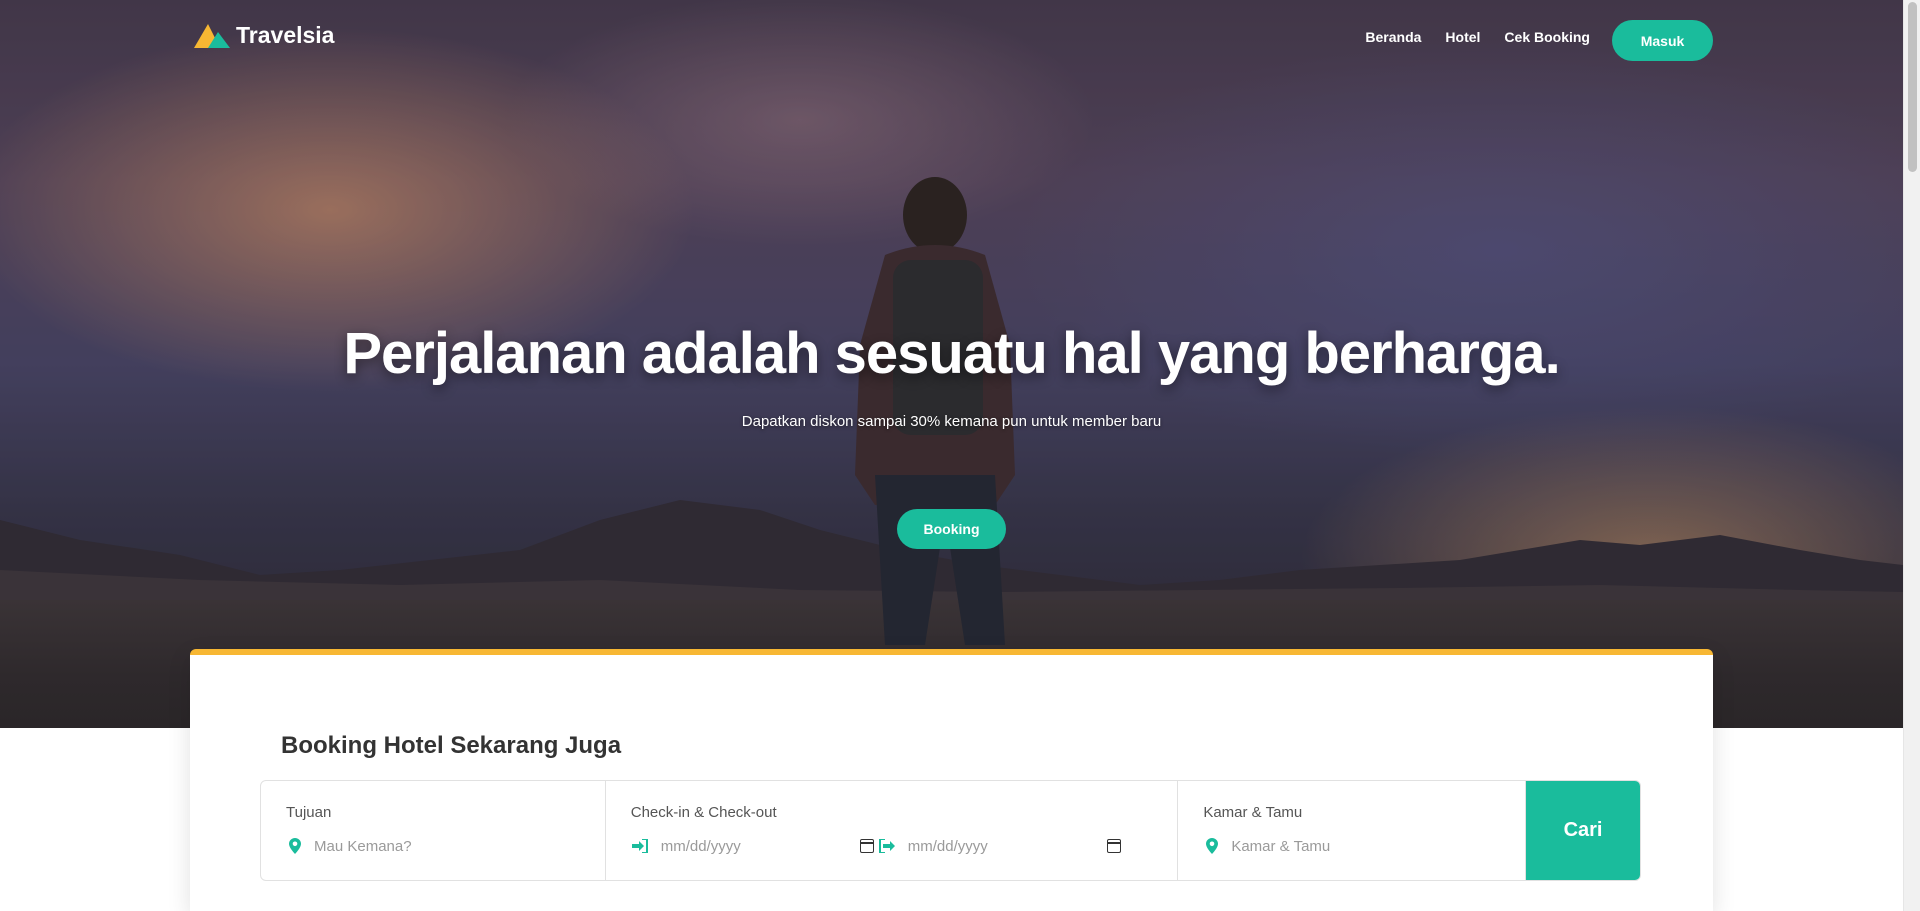  What do you see at coordinates (1352, 830) in the screenshot?
I see `guests-field: Kamar & Tamu` at bounding box center [1352, 830].